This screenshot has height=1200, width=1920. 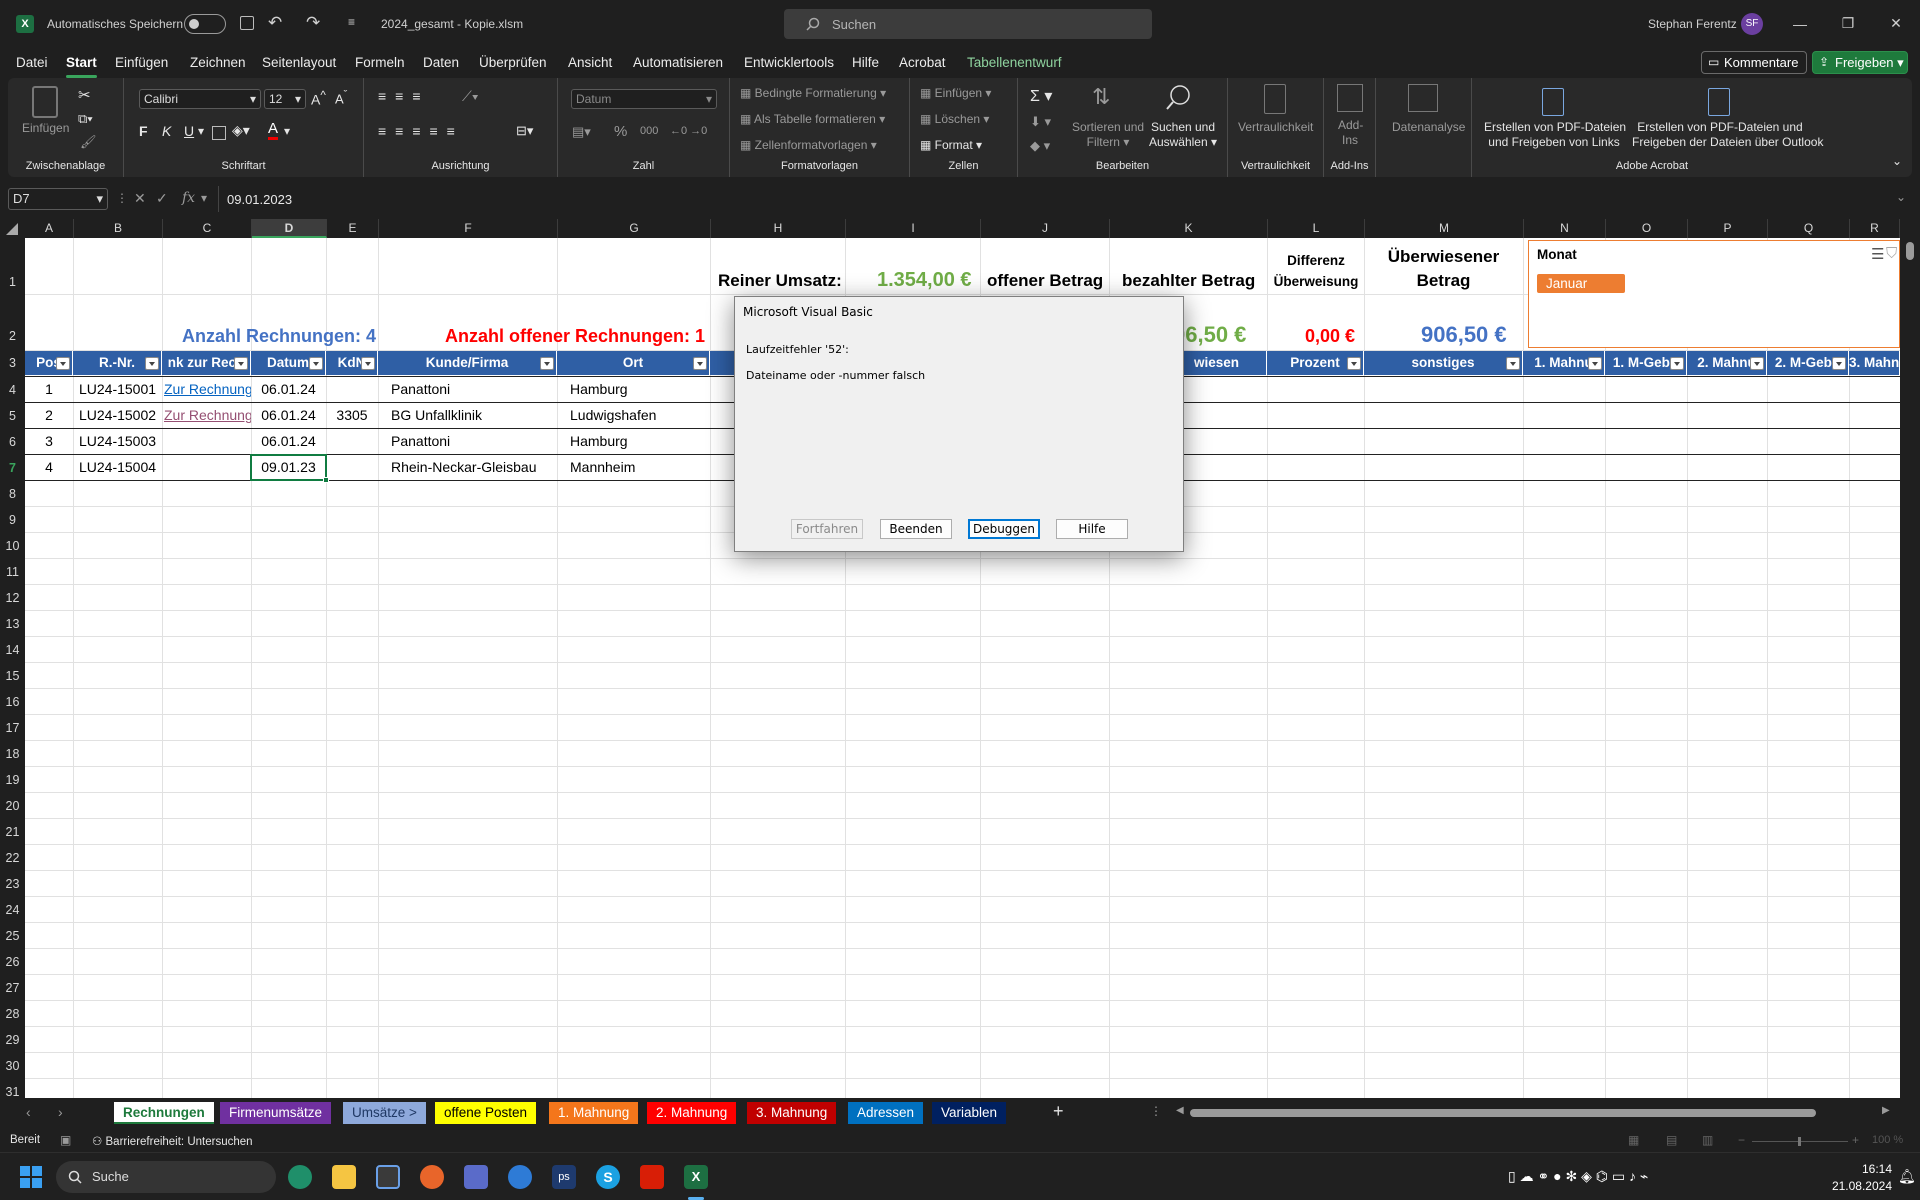 I want to click on sheet-tab-variablen: Variablen, so click(x=969, y=1113).